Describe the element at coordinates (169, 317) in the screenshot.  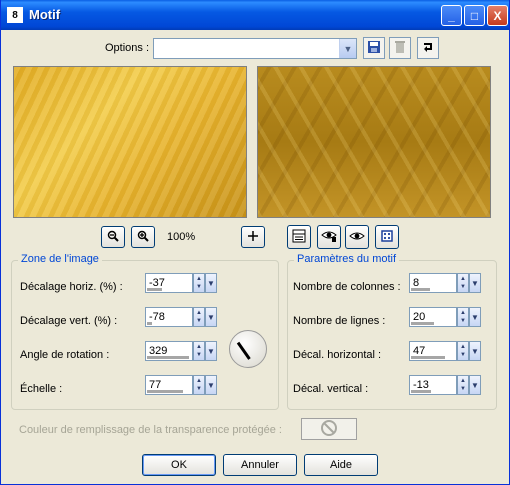
I see `vert-offset-input: -78` at that location.